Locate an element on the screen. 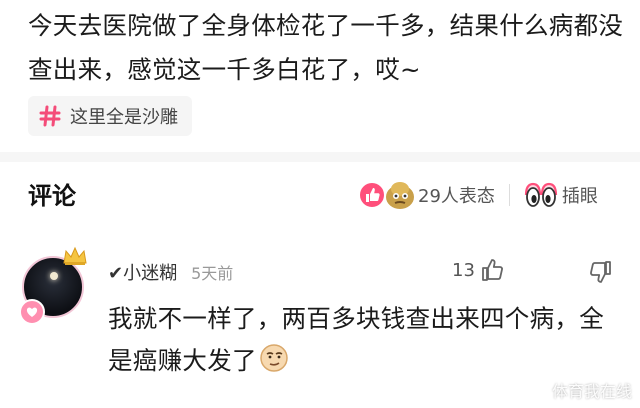 Image resolution: width=640 pixels, height=408 pixels. smirk-emoji-icon is located at coordinates (274, 358).